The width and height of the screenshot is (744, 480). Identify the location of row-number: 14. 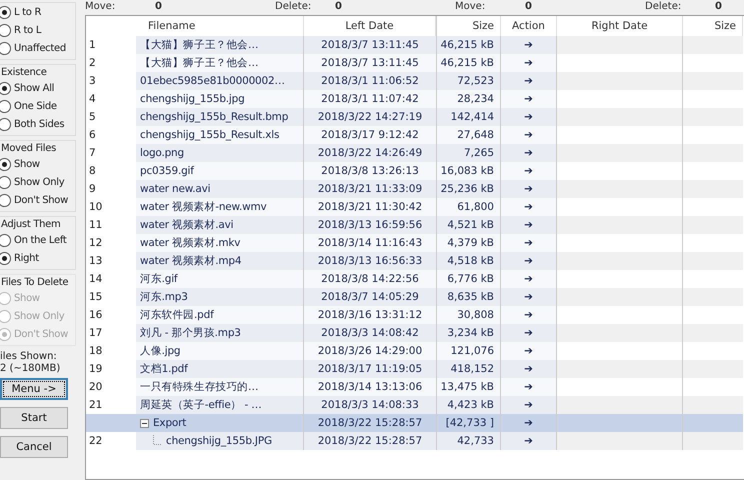
(96, 279).